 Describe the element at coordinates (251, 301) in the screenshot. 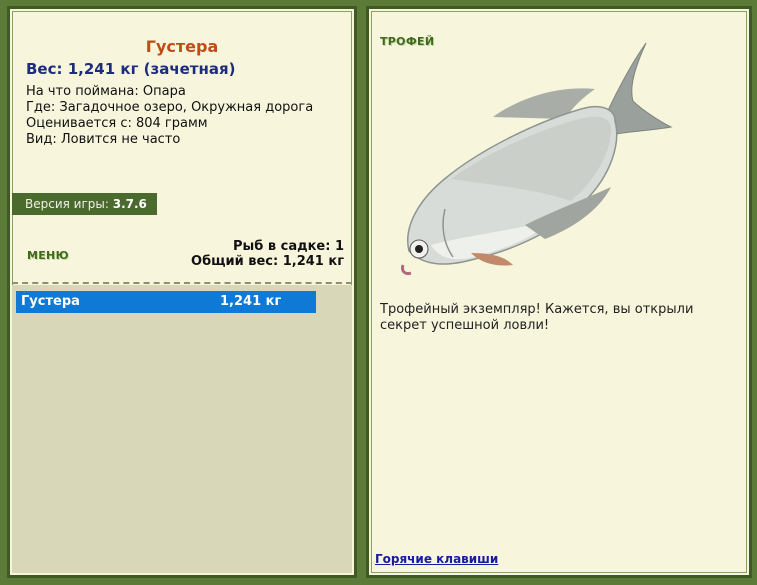

I see `list-item-weight: 1,241 кг` at that location.